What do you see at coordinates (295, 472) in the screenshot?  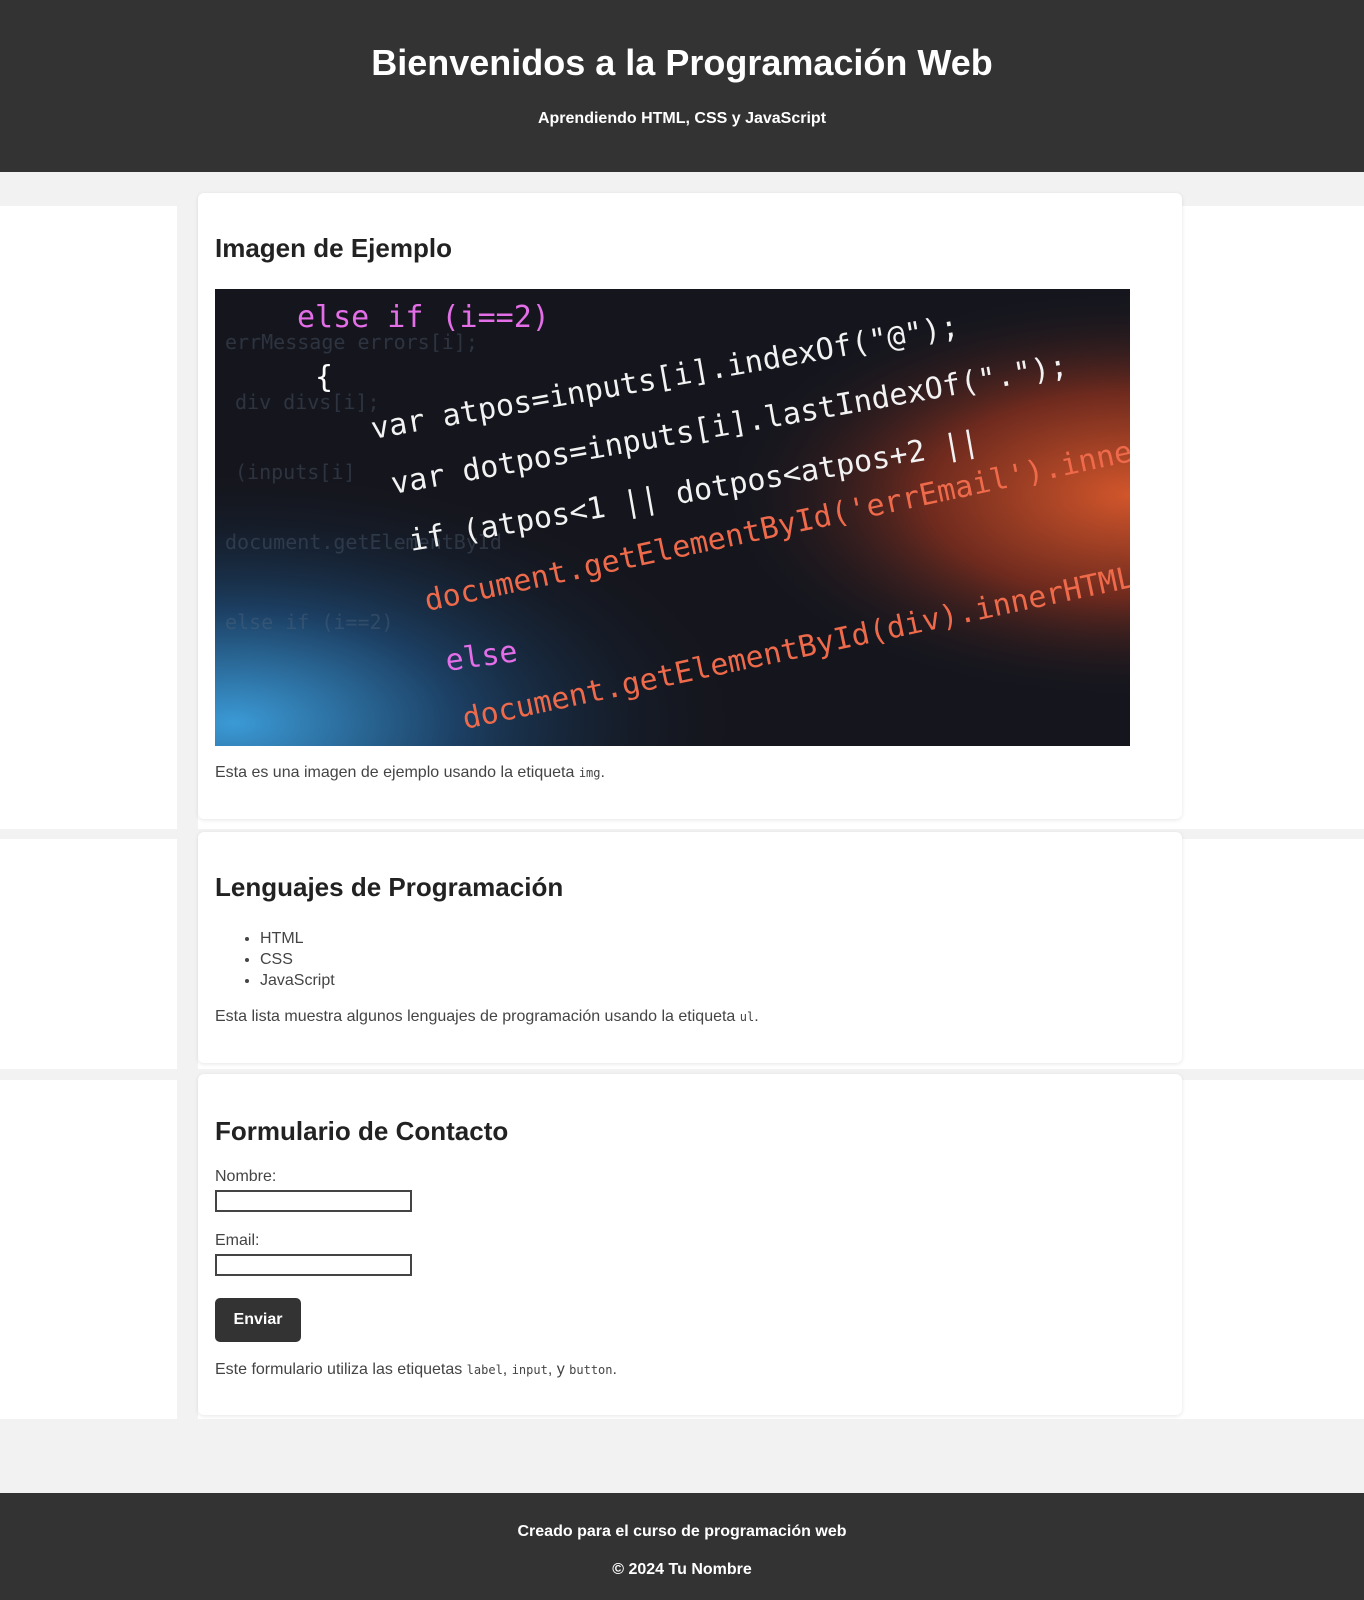 I see `svg-text: (inputs[i]` at bounding box center [295, 472].